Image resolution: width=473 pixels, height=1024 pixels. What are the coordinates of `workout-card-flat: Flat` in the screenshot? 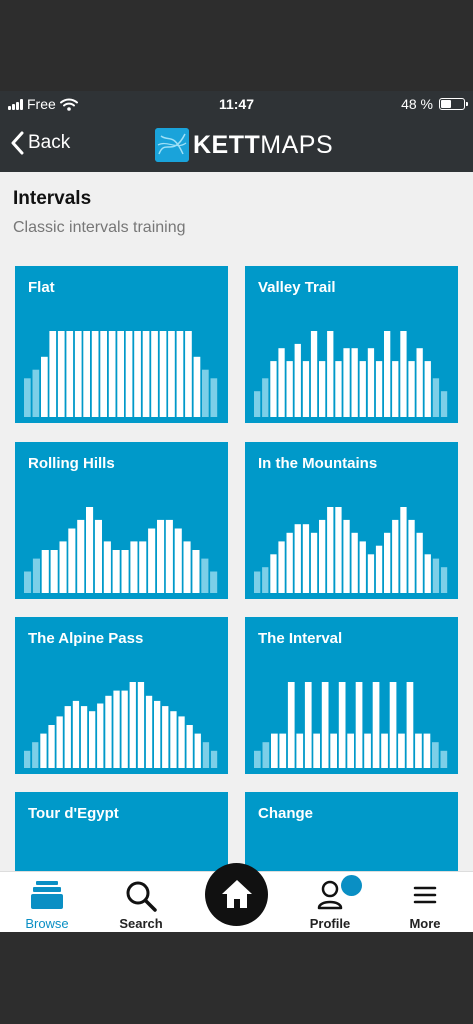 It's located at (121, 344).